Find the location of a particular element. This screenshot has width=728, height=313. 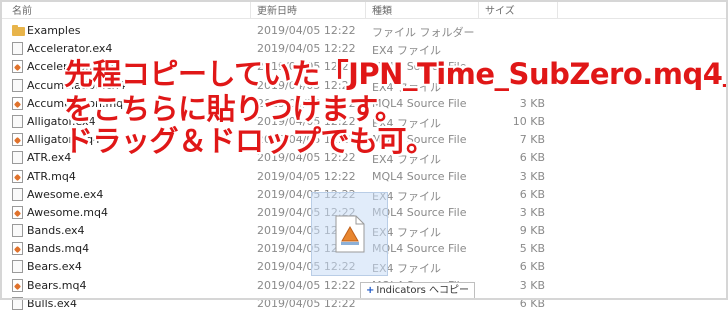

column-header-bar: 名前 更新日時 種類 サイズ is located at coordinates (364, 9).